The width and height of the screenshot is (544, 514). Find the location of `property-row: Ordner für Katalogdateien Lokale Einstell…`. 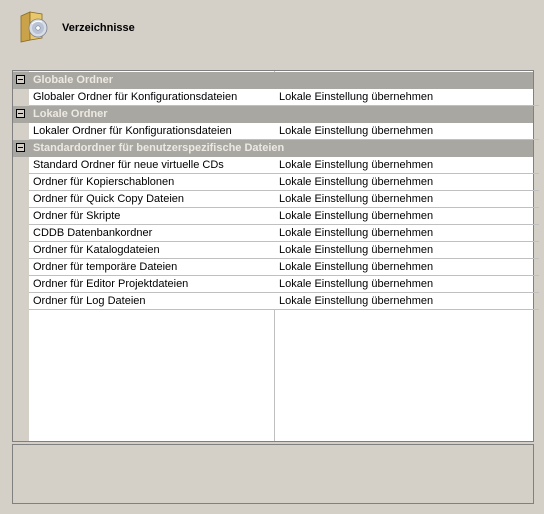

property-row: Ordner für Katalogdateien Lokale Einstell… is located at coordinates (276, 250).